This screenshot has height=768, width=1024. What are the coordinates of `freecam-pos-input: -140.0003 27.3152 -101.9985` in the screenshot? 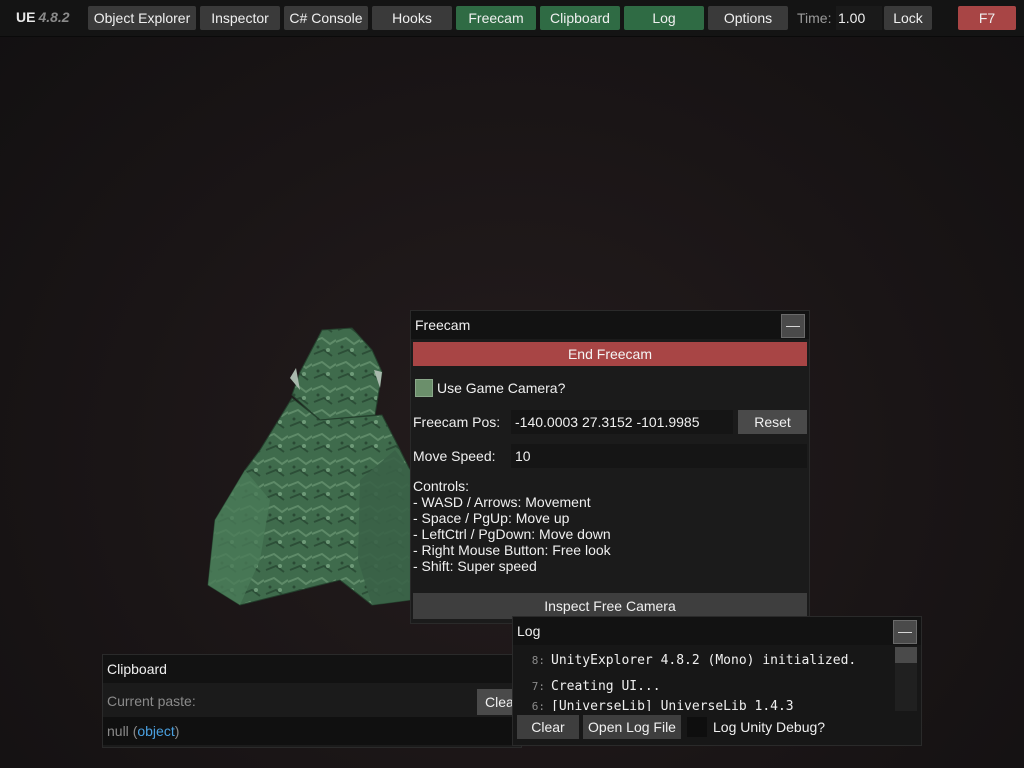 It's located at (622, 422).